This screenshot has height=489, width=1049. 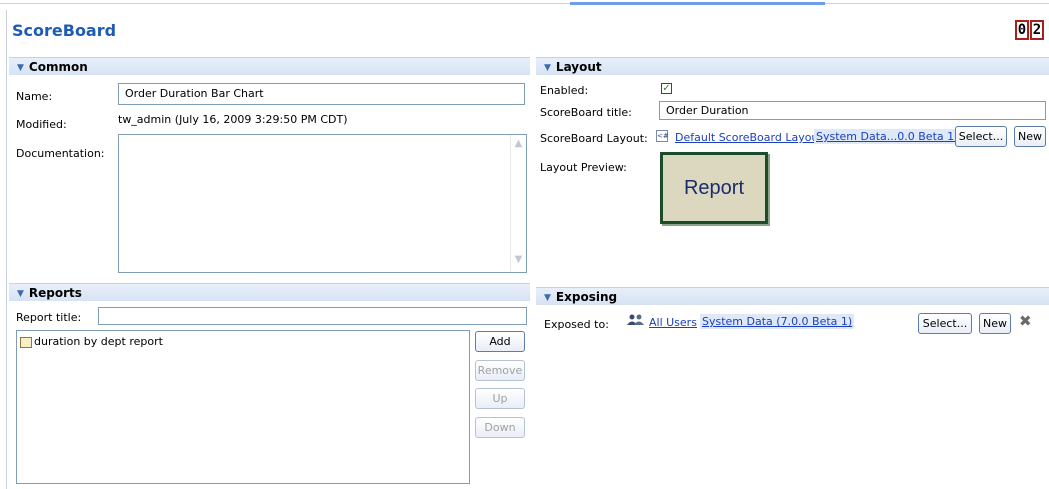 What do you see at coordinates (41, 124) in the screenshot?
I see `modified-label: Modified:` at bounding box center [41, 124].